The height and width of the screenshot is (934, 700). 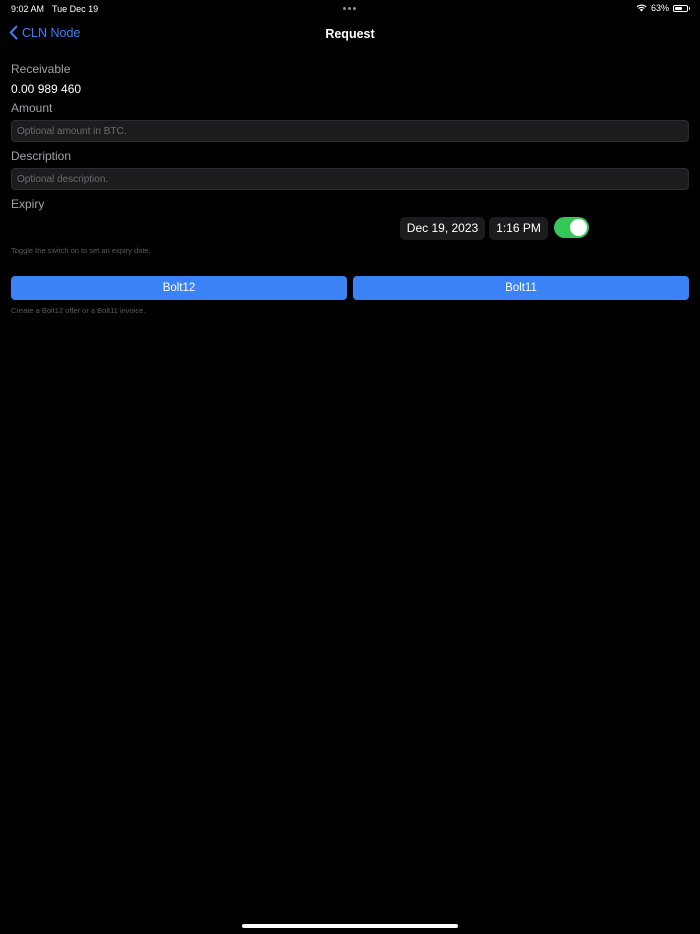 I want to click on amount-label: Amount, so click(x=32, y=108).